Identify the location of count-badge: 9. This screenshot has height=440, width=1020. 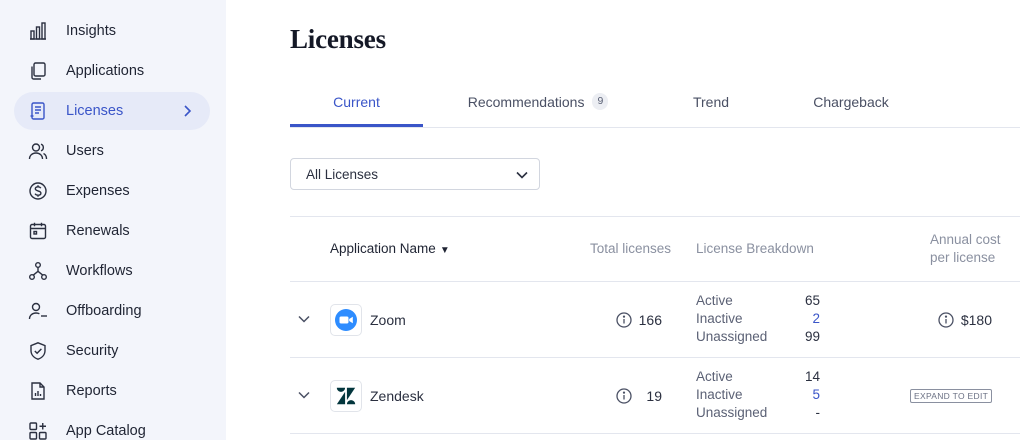
(600, 101).